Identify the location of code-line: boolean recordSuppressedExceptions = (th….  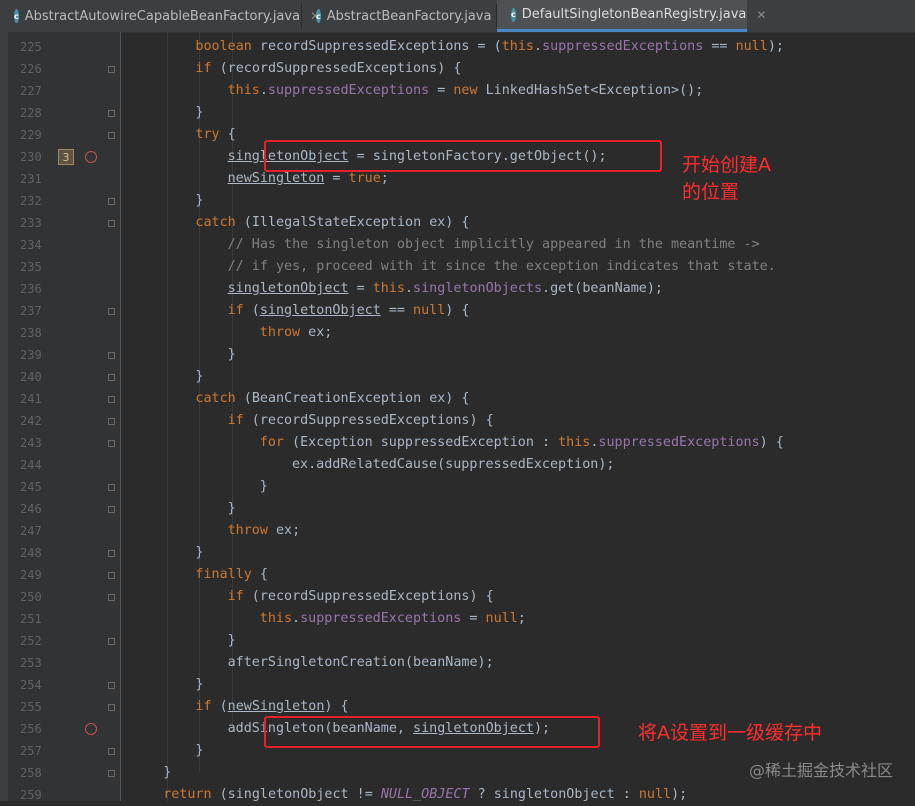
(489, 47).